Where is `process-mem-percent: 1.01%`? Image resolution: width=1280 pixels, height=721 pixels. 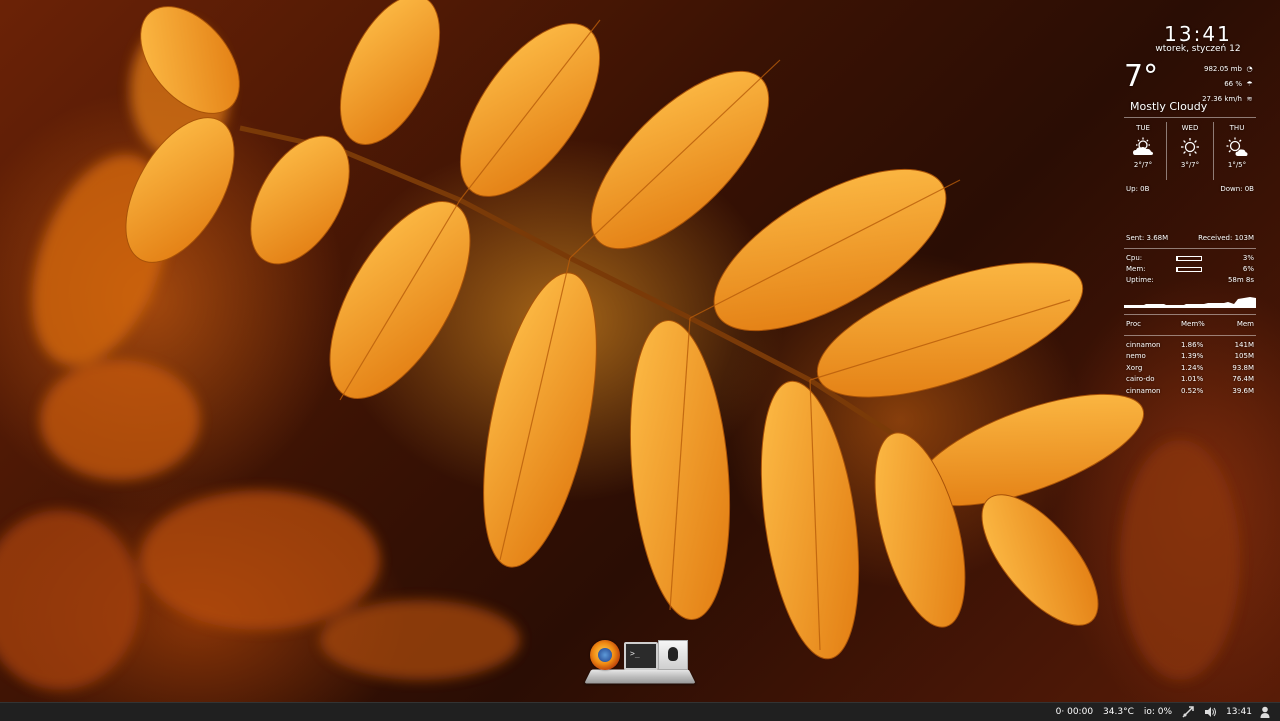 process-mem-percent: 1.01% is located at coordinates (1192, 379).